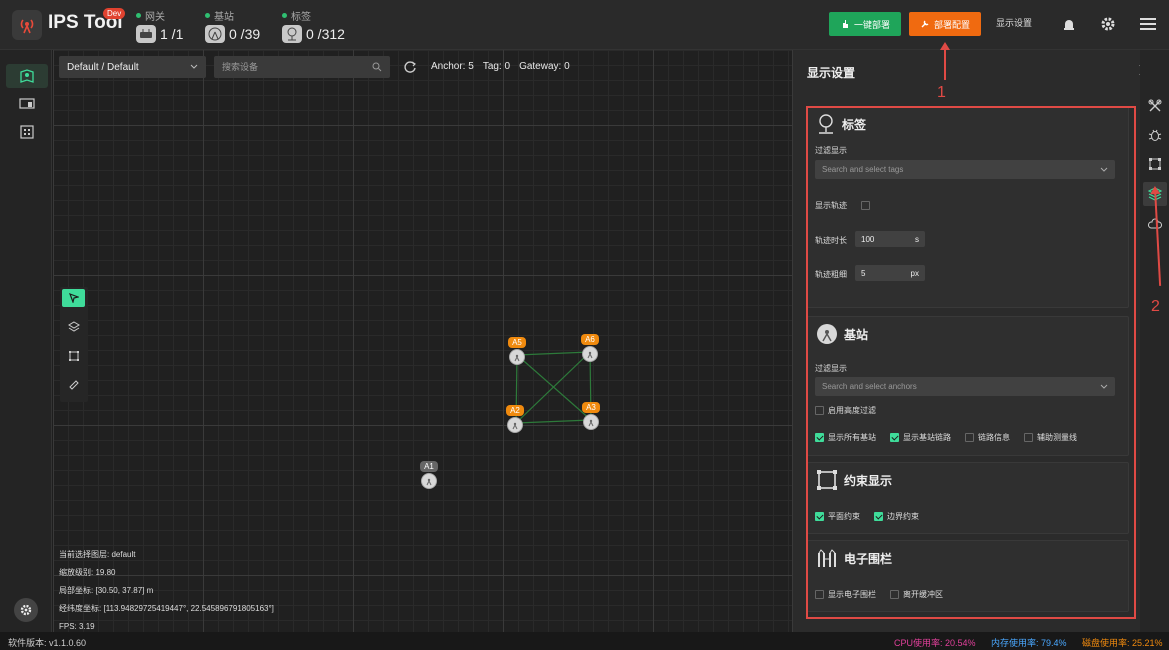  I want to click on fps-value: 3.19, so click(87, 626).